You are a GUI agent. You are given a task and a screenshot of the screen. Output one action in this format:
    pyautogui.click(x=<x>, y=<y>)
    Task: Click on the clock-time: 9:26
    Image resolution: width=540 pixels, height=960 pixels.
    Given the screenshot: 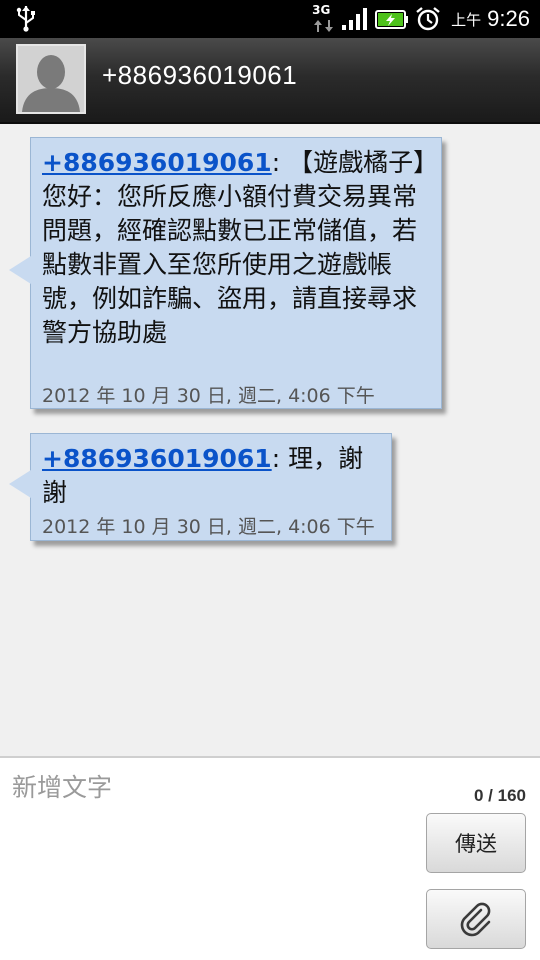 What is the action you would take?
    pyautogui.click(x=508, y=18)
    